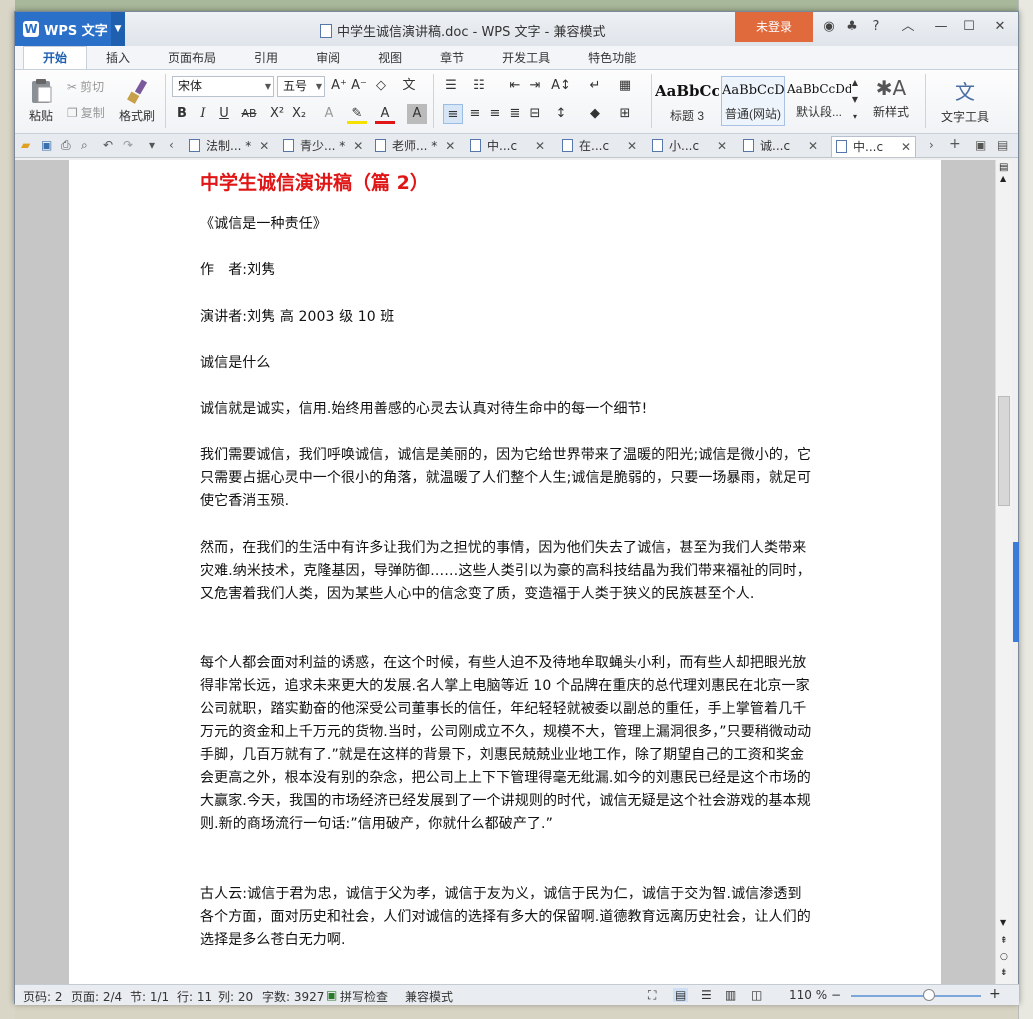  I want to click on open-folder-icon: ▰, so click(25, 145).